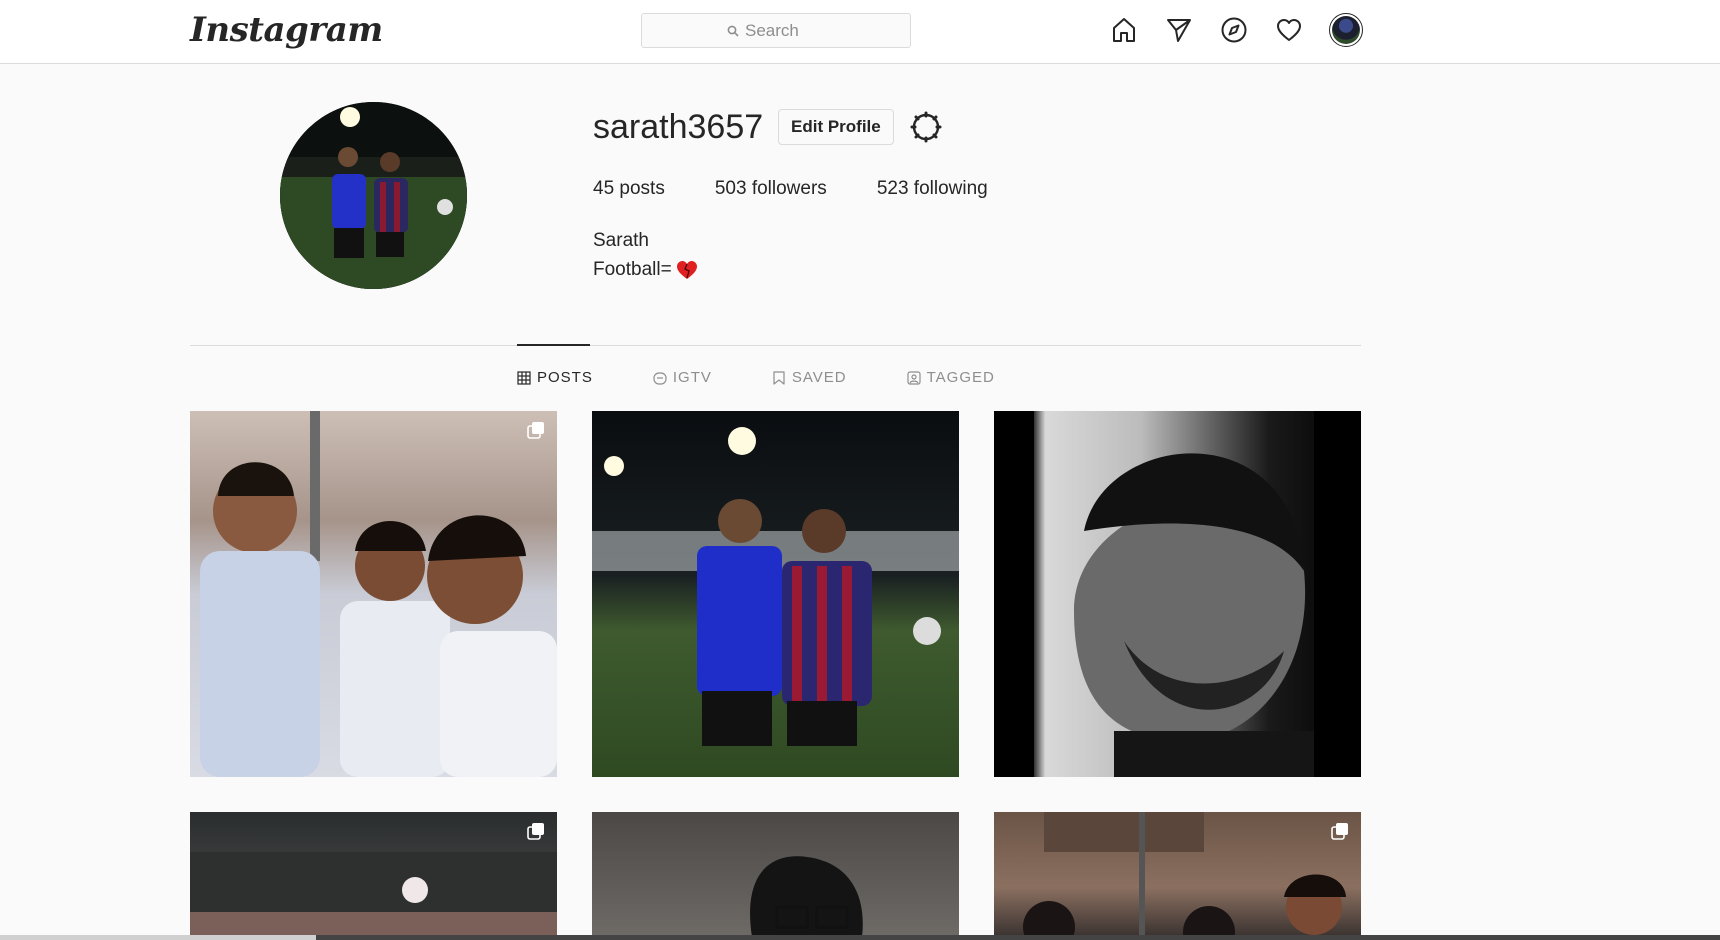 The height and width of the screenshot is (940, 1720). I want to click on heart-emoji-icon, so click(686, 270).